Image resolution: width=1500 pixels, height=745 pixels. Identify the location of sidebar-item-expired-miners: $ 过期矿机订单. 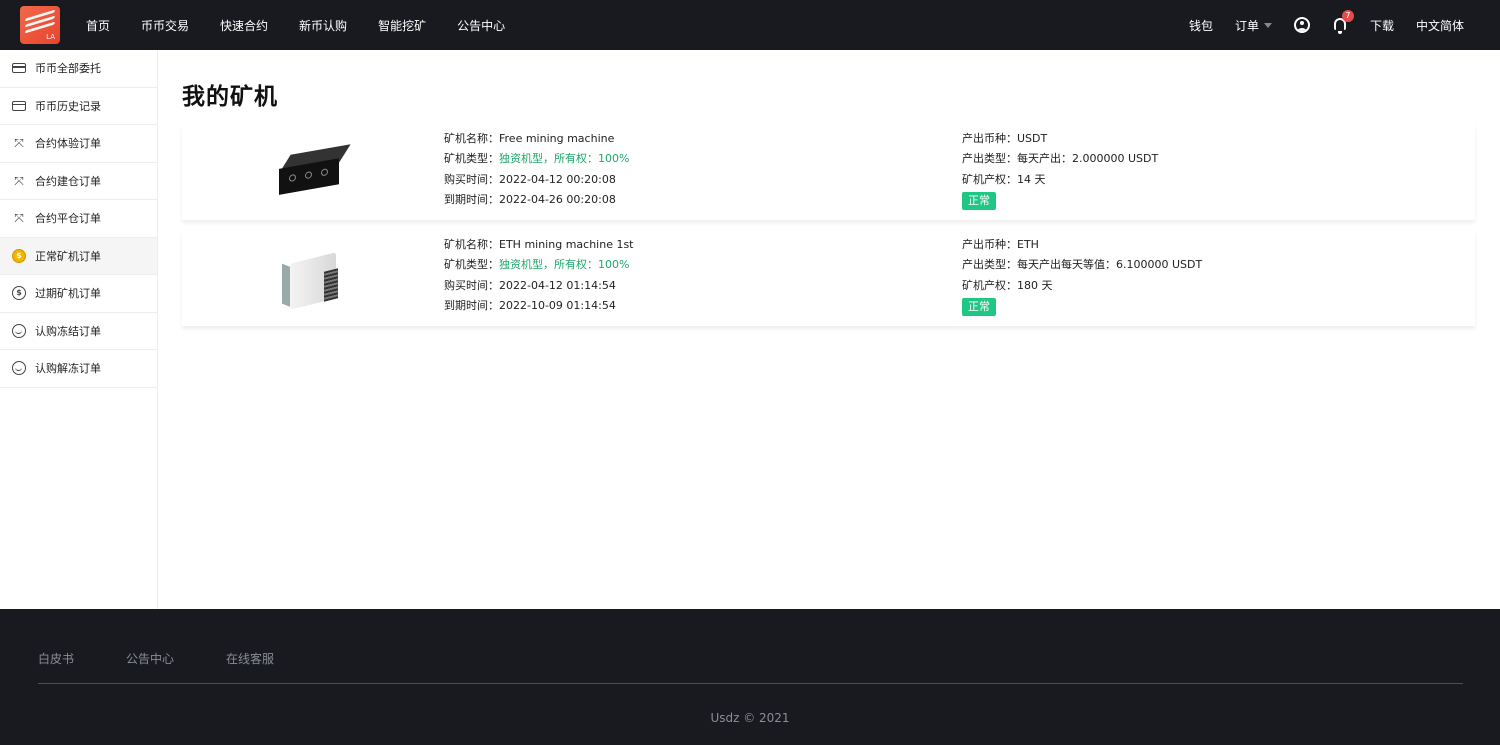
(78, 294).